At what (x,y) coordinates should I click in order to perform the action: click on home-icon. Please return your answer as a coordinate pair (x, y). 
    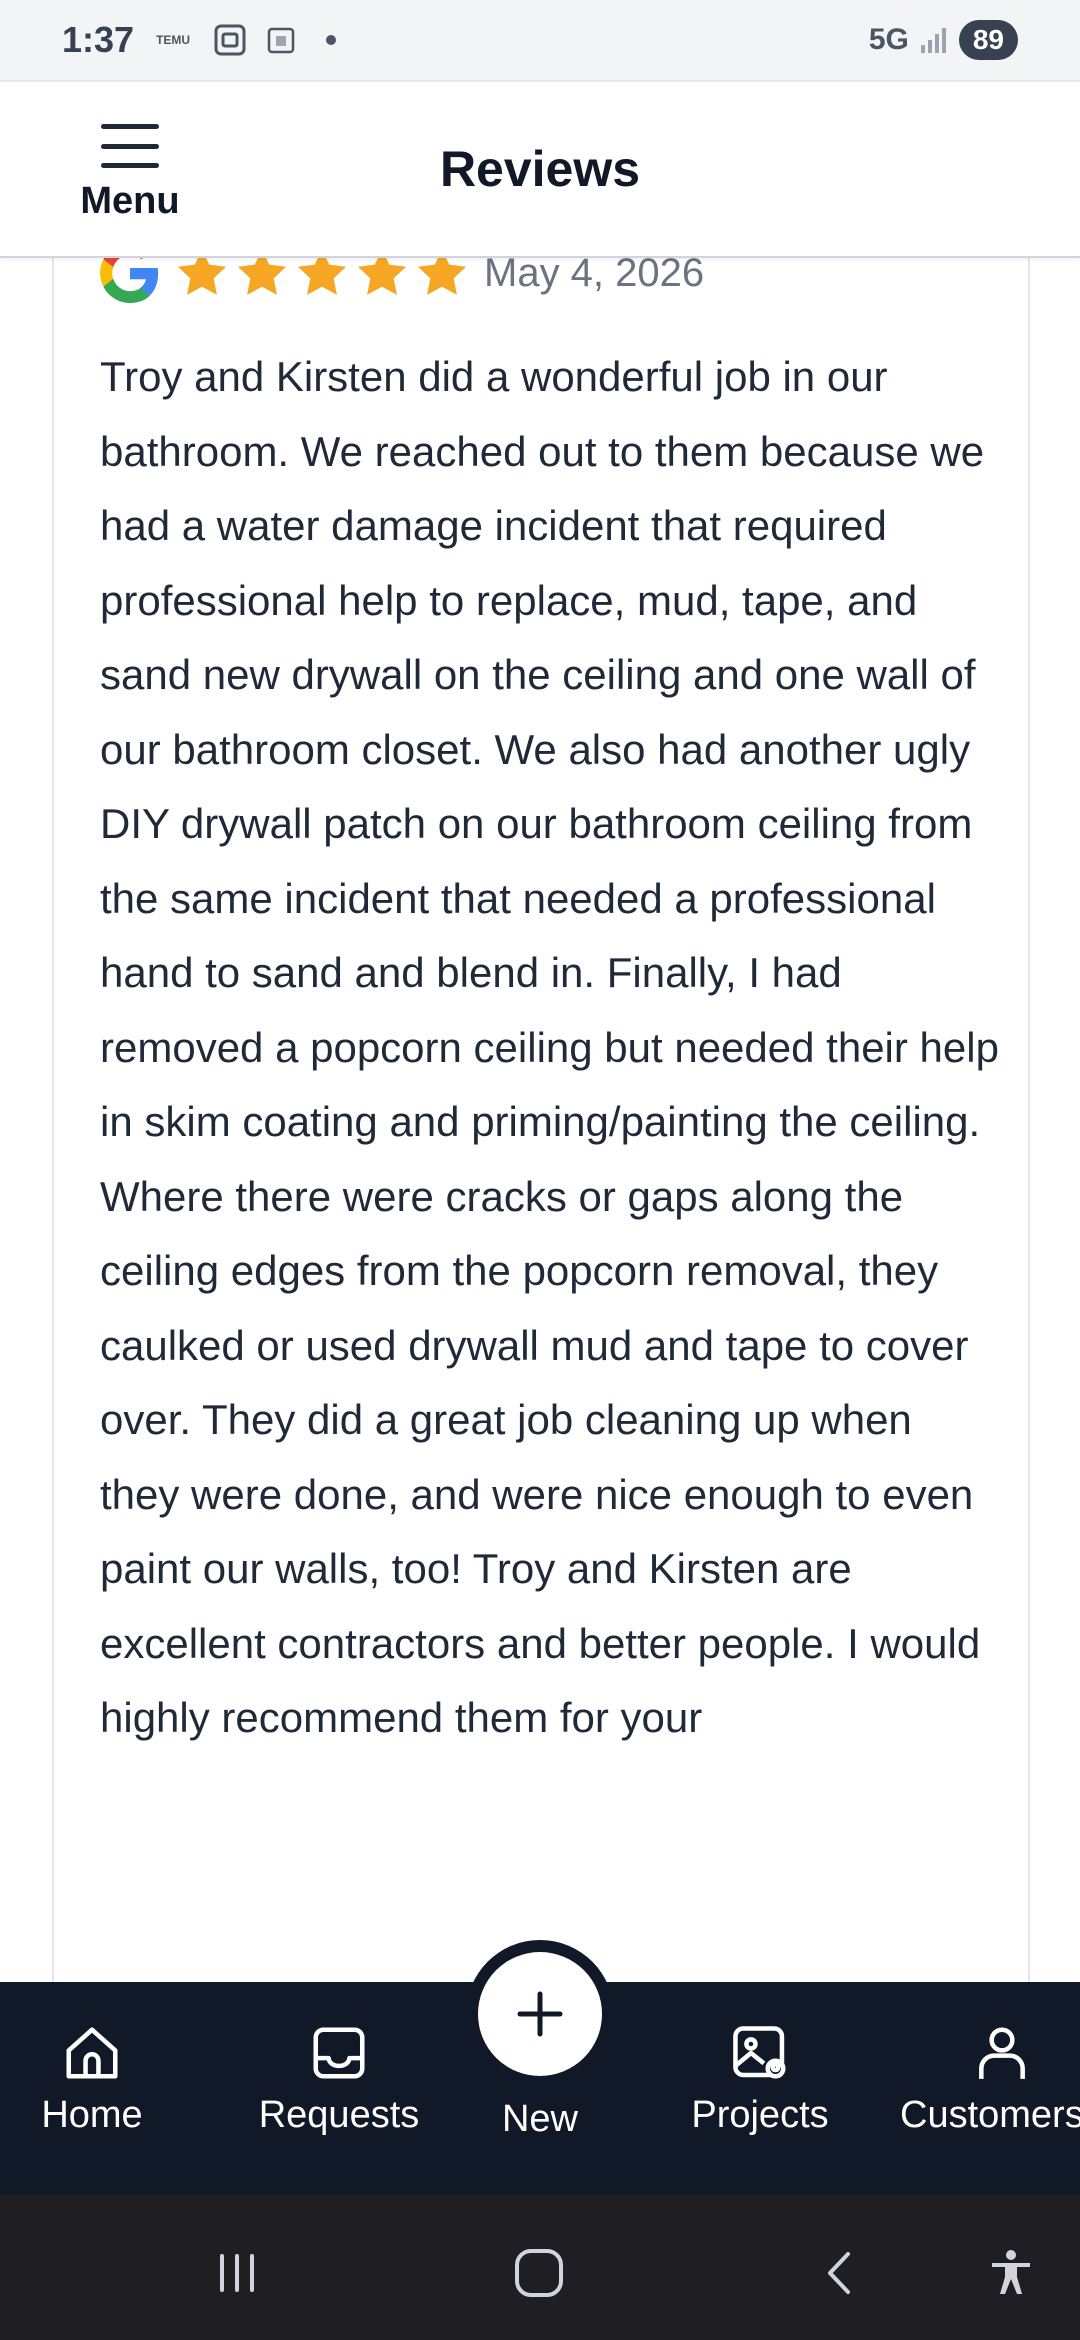
    Looking at the image, I should click on (92, 2053).